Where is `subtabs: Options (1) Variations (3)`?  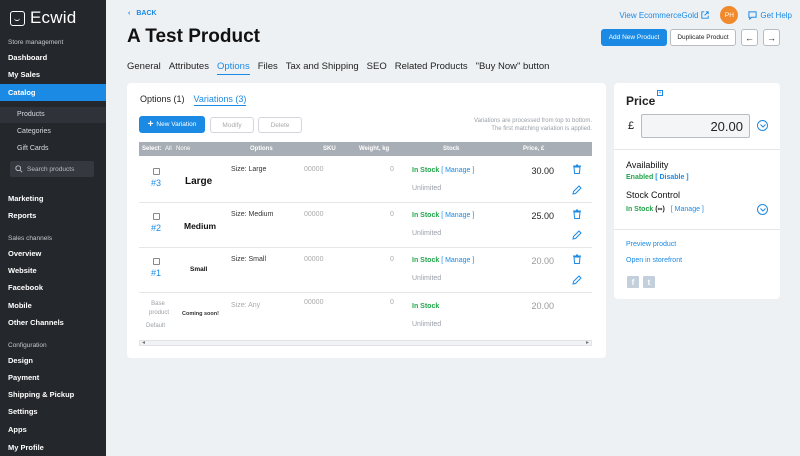
subtabs: Options (1) Variations (3) is located at coordinates (193, 100).